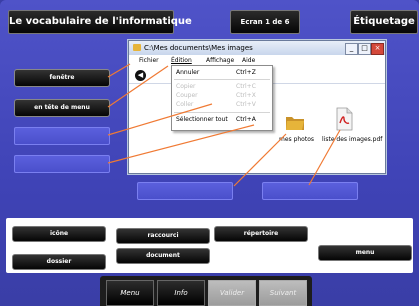 The image size is (419, 306). I want to click on nav-next-button: Suivant, so click(283, 293).